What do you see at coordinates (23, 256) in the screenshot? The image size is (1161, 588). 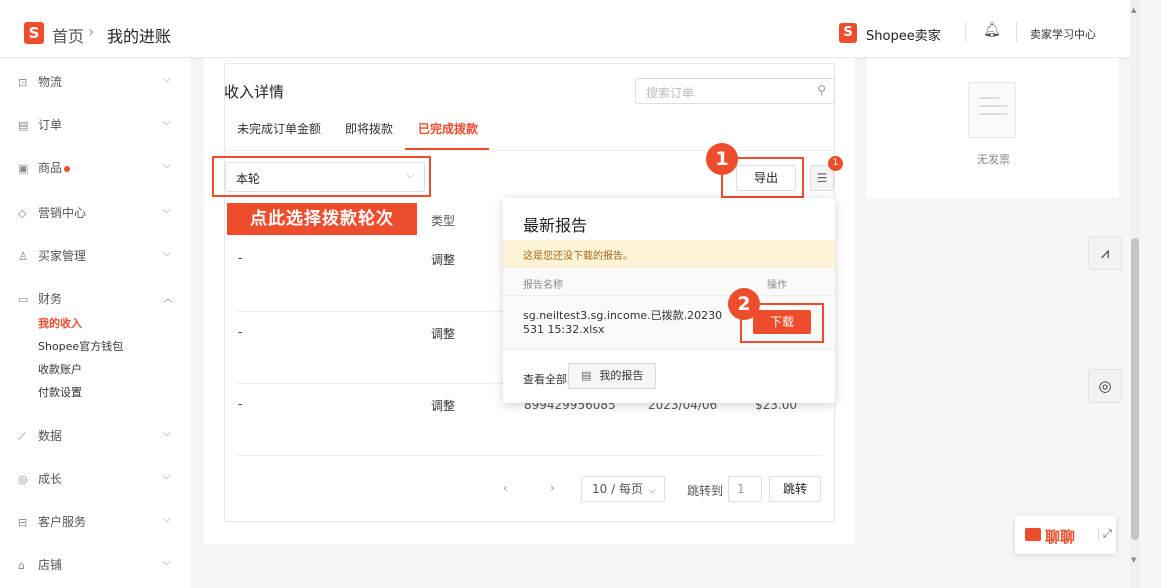 I see `user-icon: ♙` at bounding box center [23, 256].